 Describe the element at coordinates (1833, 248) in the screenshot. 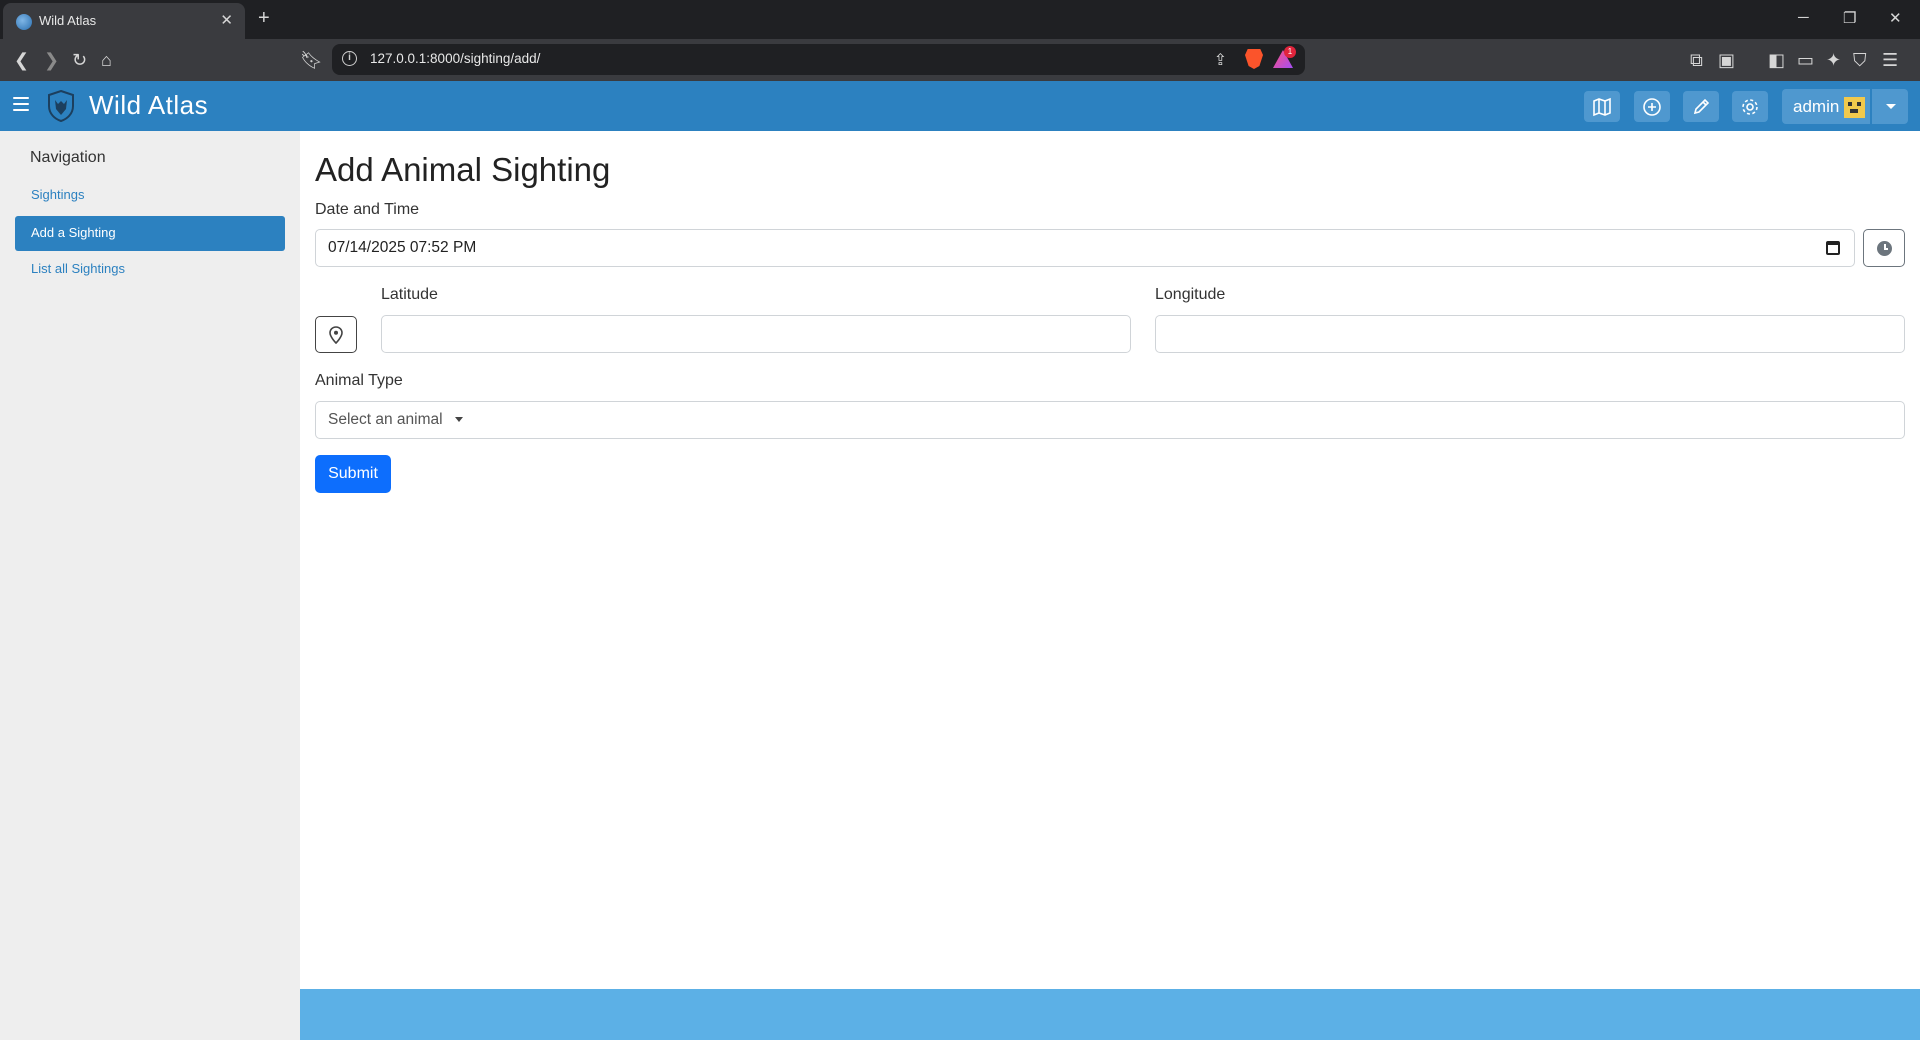

I see `calendar-icon` at that location.